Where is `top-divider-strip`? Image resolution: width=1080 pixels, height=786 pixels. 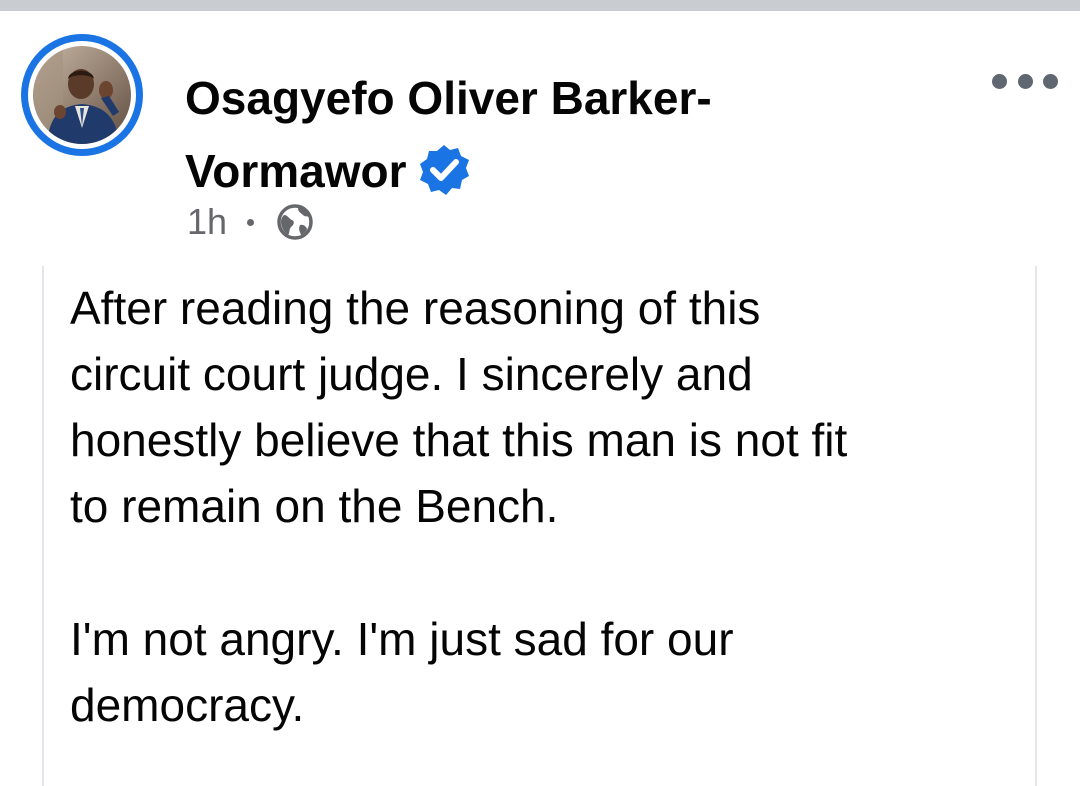
top-divider-strip is located at coordinates (540, 5).